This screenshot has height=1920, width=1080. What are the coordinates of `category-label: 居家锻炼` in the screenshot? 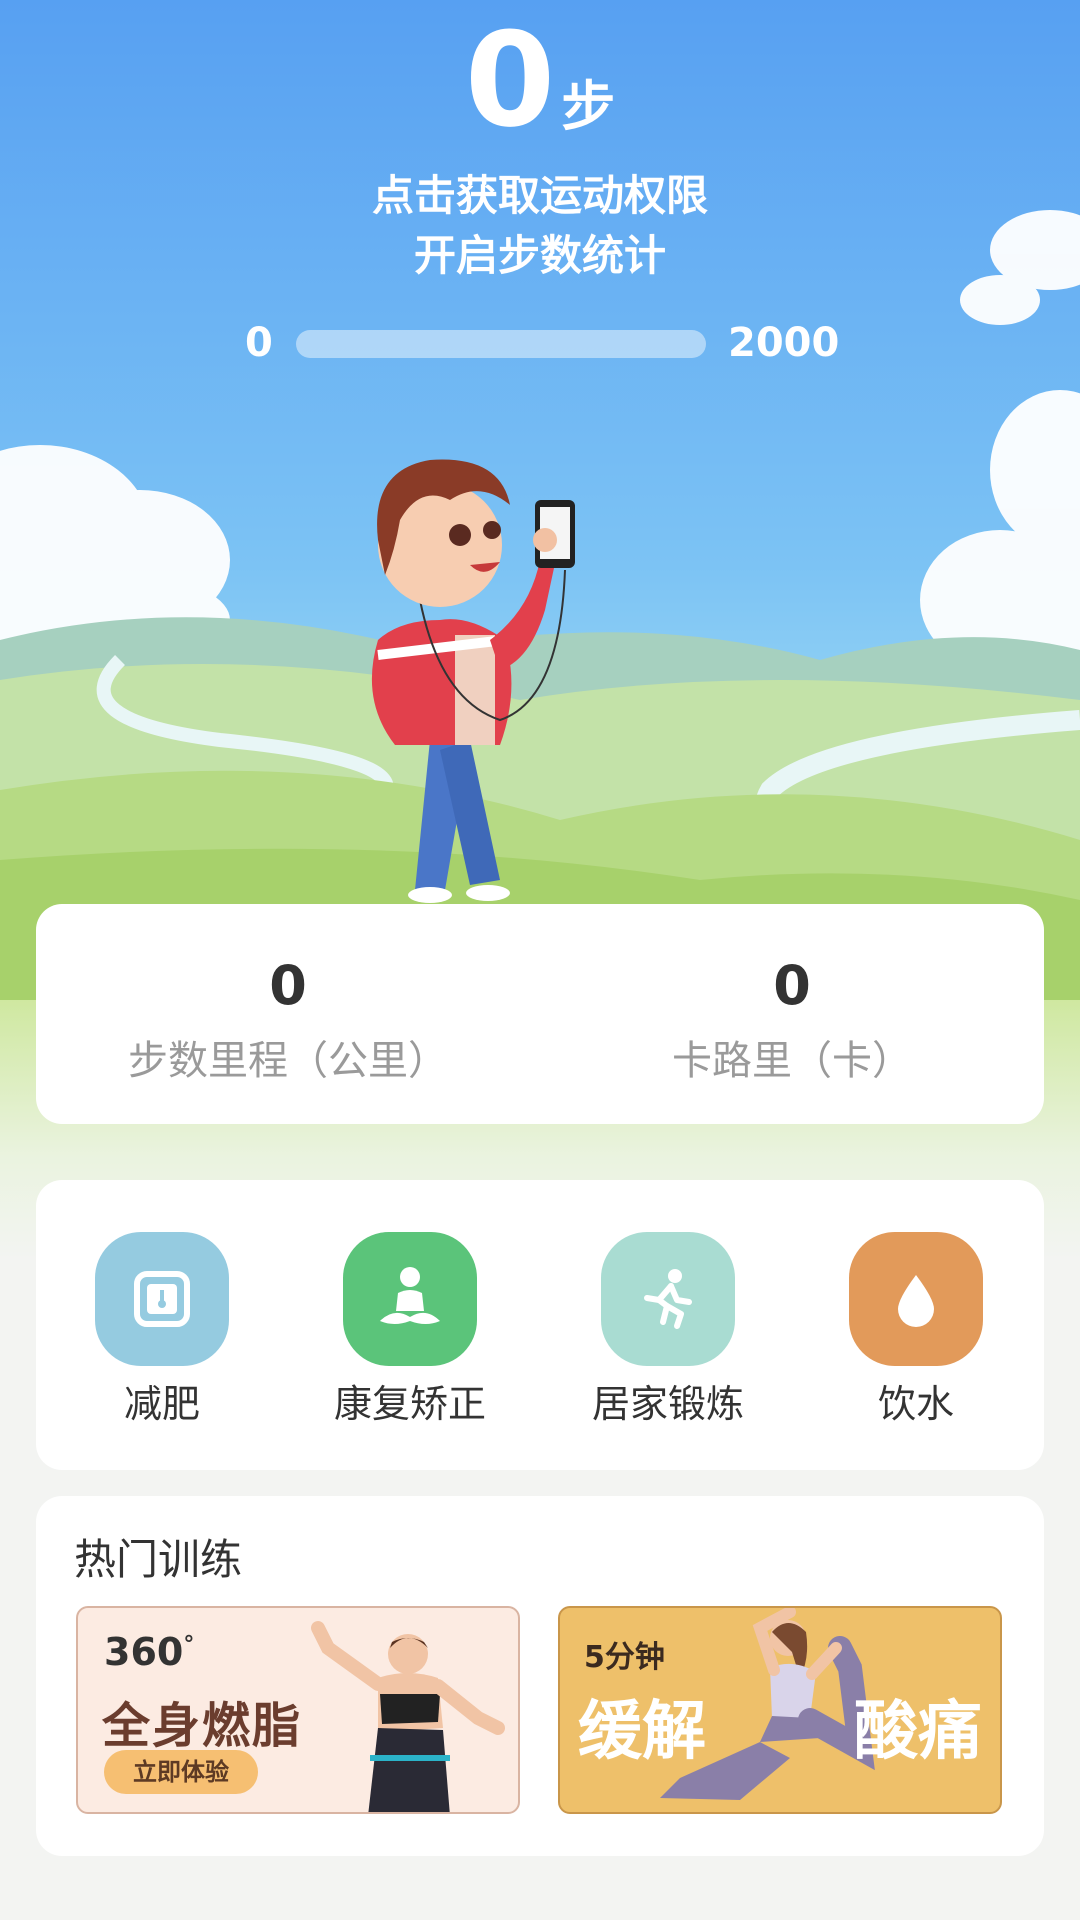 It's located at (667, 1404).